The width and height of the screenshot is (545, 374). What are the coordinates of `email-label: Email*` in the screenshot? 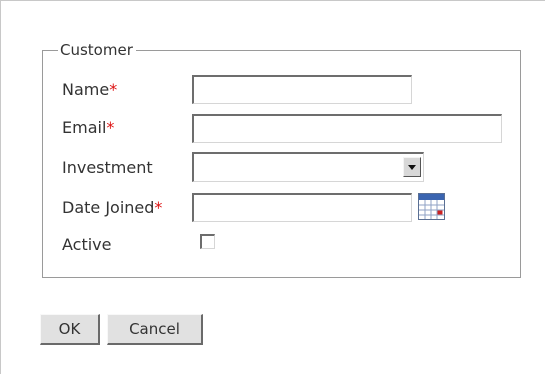 It's located at (88, 128).